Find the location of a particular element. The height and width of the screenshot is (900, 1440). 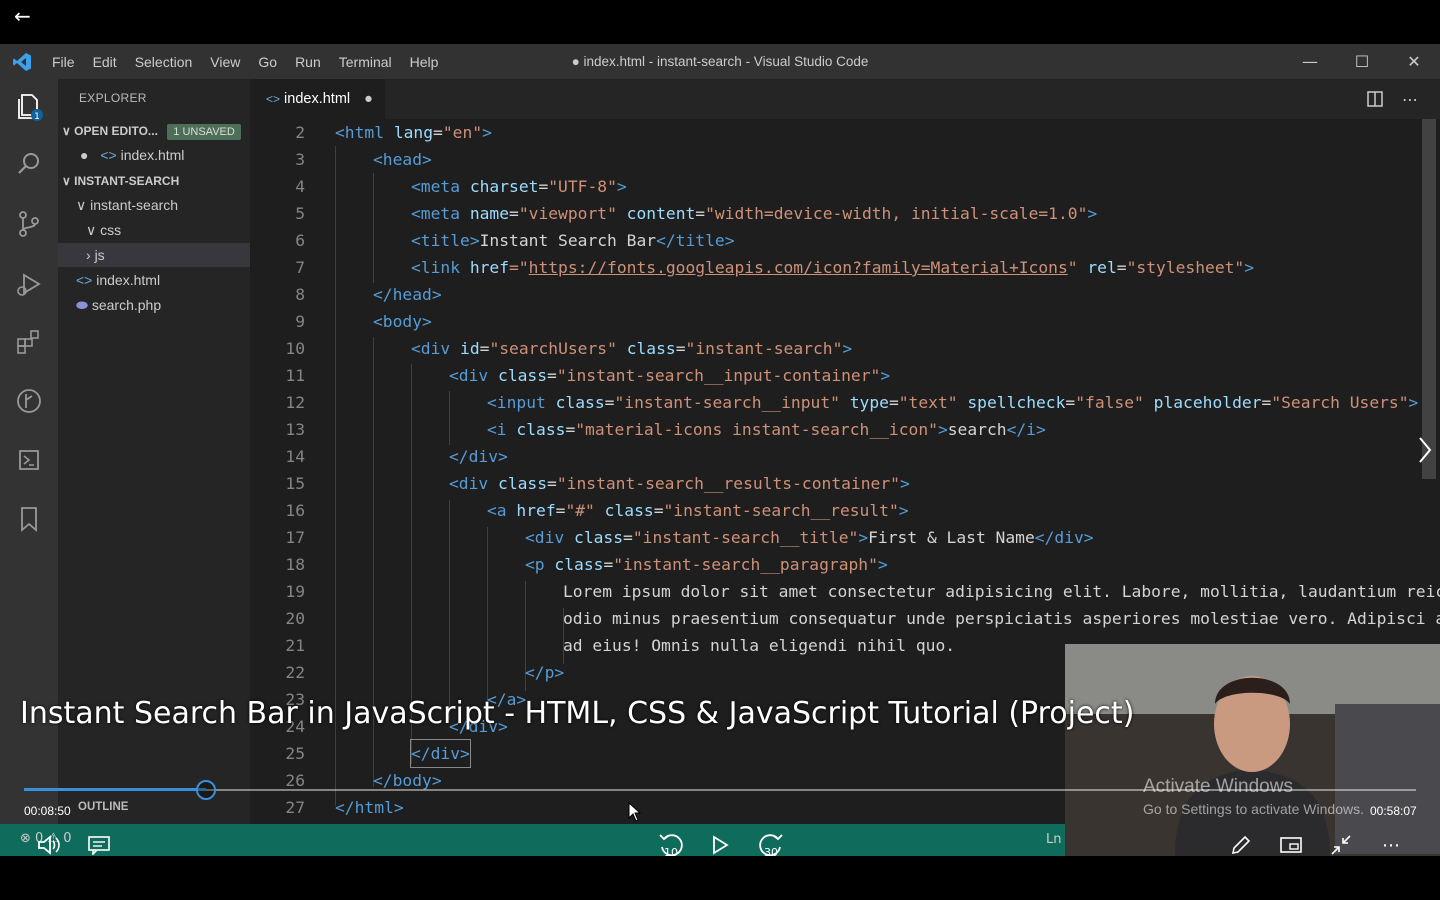

line-number: 15 is located at coordinates (295, 483).